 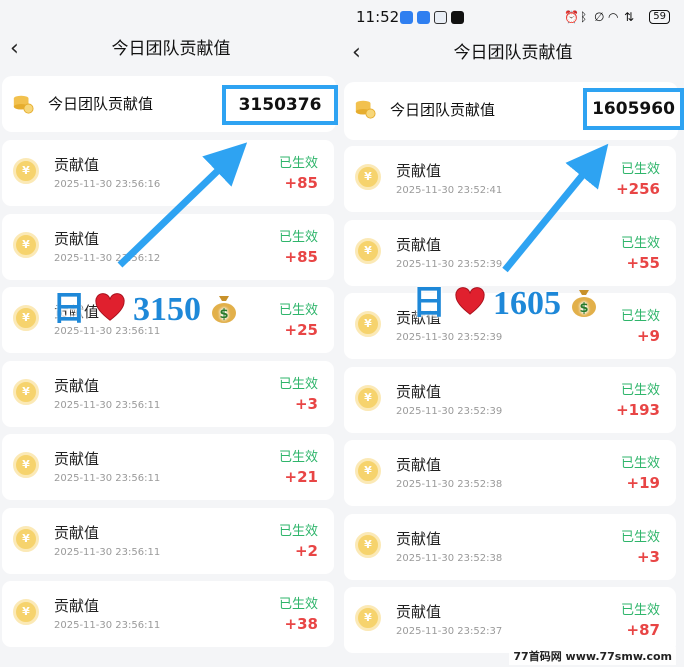 I want to click on contribution-item: ¥ 贡献值 2025-11-30 23:52:38 已生效 +3, so click(x=510, y=546).